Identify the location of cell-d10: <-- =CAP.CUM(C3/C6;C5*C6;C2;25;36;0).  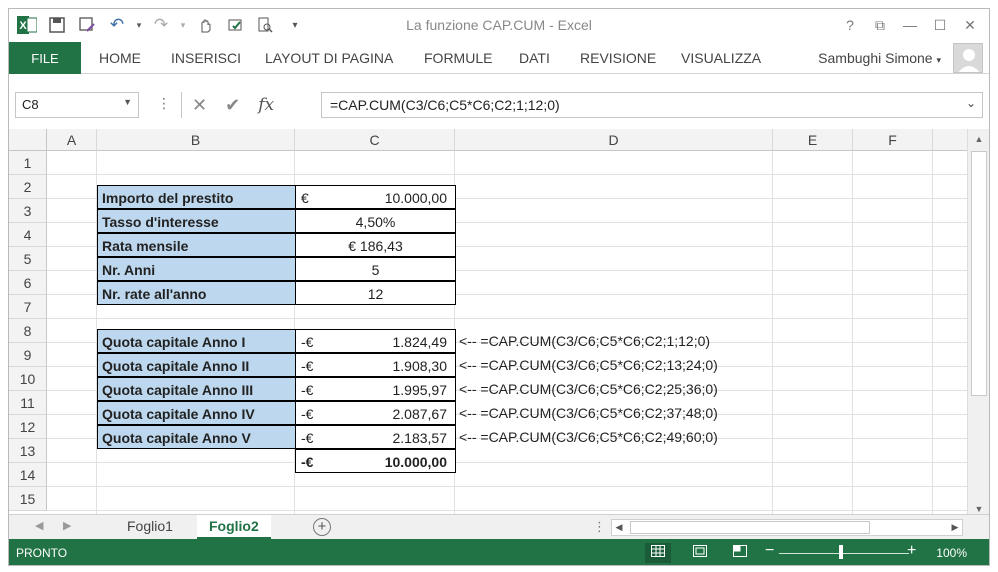
(586, 389).